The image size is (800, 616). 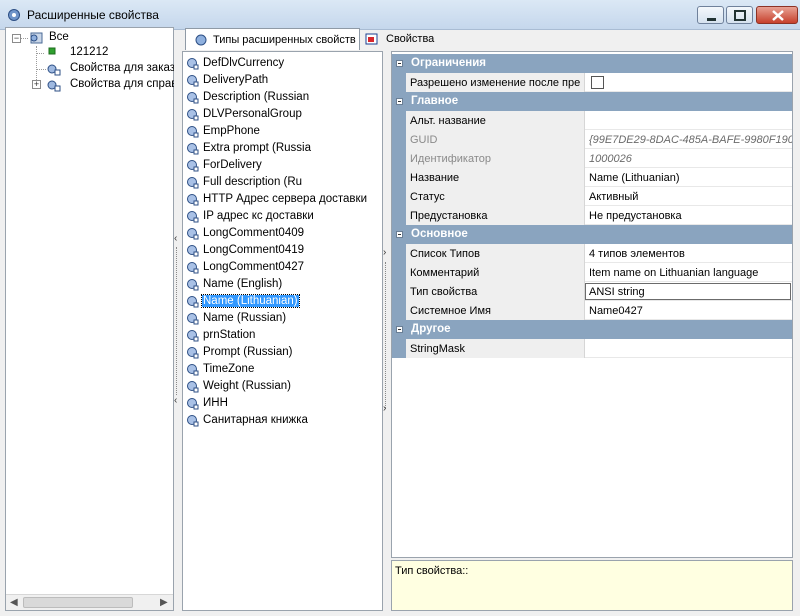 I want to click on tree-collapse-toggle: −, so click(x=16, y=38).